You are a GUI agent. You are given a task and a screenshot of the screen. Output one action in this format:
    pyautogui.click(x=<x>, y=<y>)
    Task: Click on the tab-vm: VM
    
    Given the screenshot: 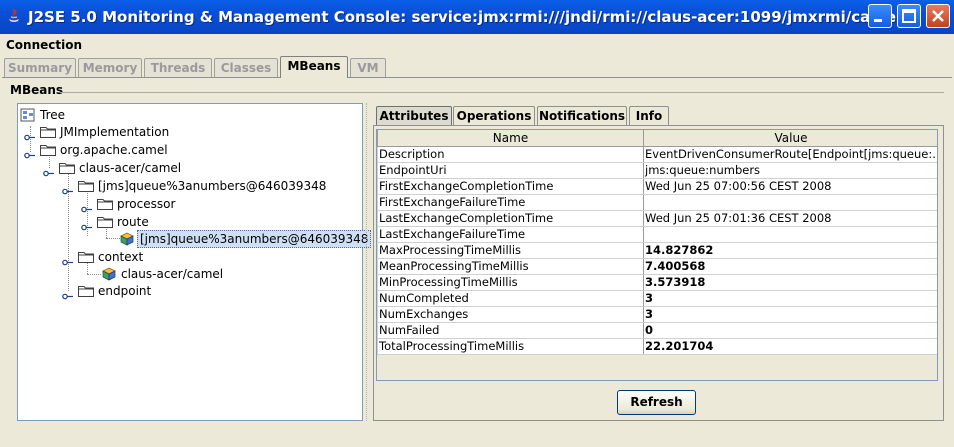 What is the action you would take?
    pyautogui.click(x=368, y=67)
    